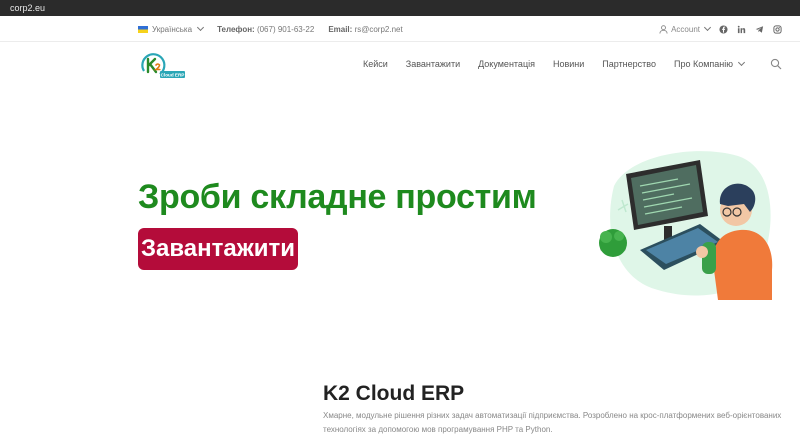 The image size is (800, 438). Describe the element at coordinates (337, 197) in the screenshot. I see `hero-title: Зроби складне простим` at that location.